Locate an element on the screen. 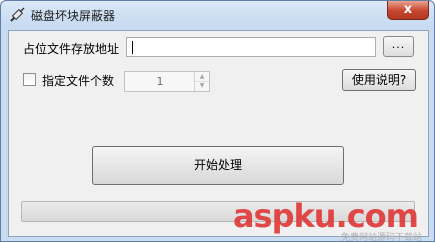 This screenshot has width=435, height=243. path-label: 占位文件存放地址 is located at coordinates (71, 49).